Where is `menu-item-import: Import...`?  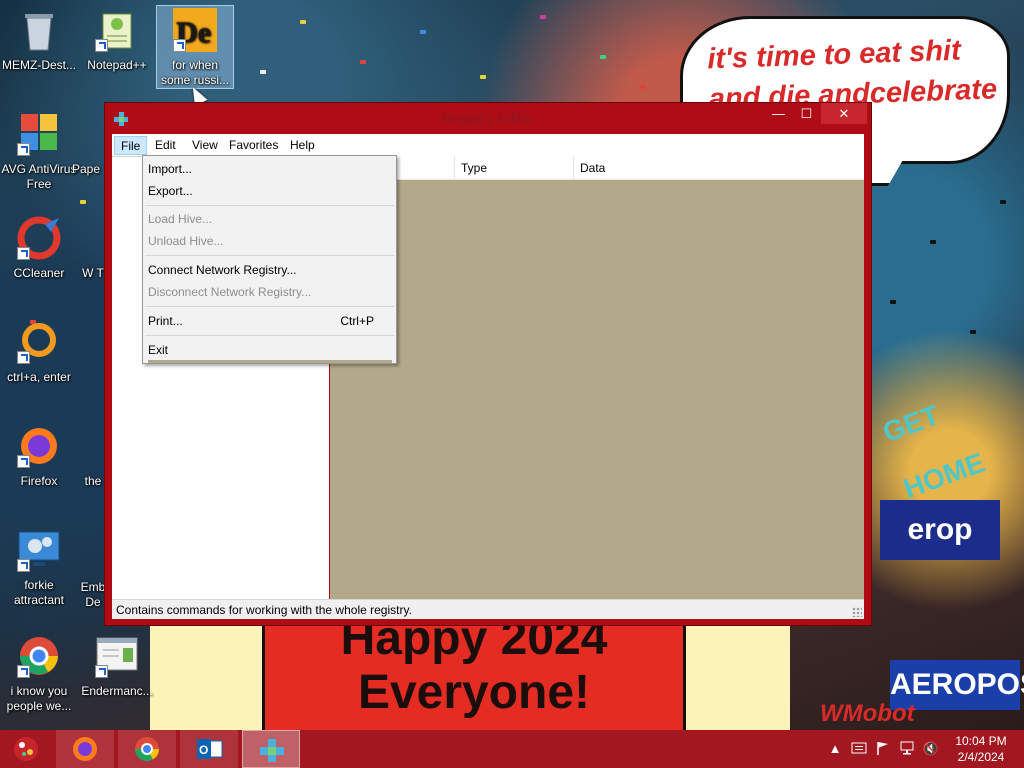 menu-item-import: Import... is located at coordinates (269, 169).